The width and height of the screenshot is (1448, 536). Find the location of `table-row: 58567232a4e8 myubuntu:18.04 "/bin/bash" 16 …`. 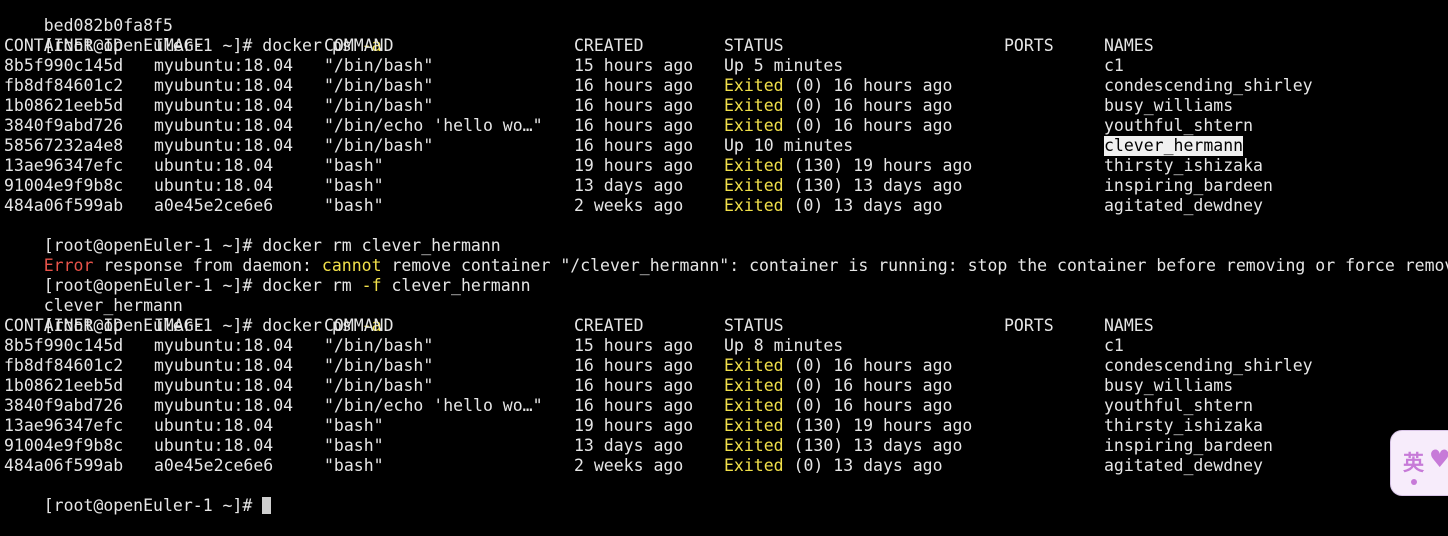

table-row: 58567232a4e8 myubuntu:18.04 "/bin/bash" 16 … is located at coordinates (724, 146).